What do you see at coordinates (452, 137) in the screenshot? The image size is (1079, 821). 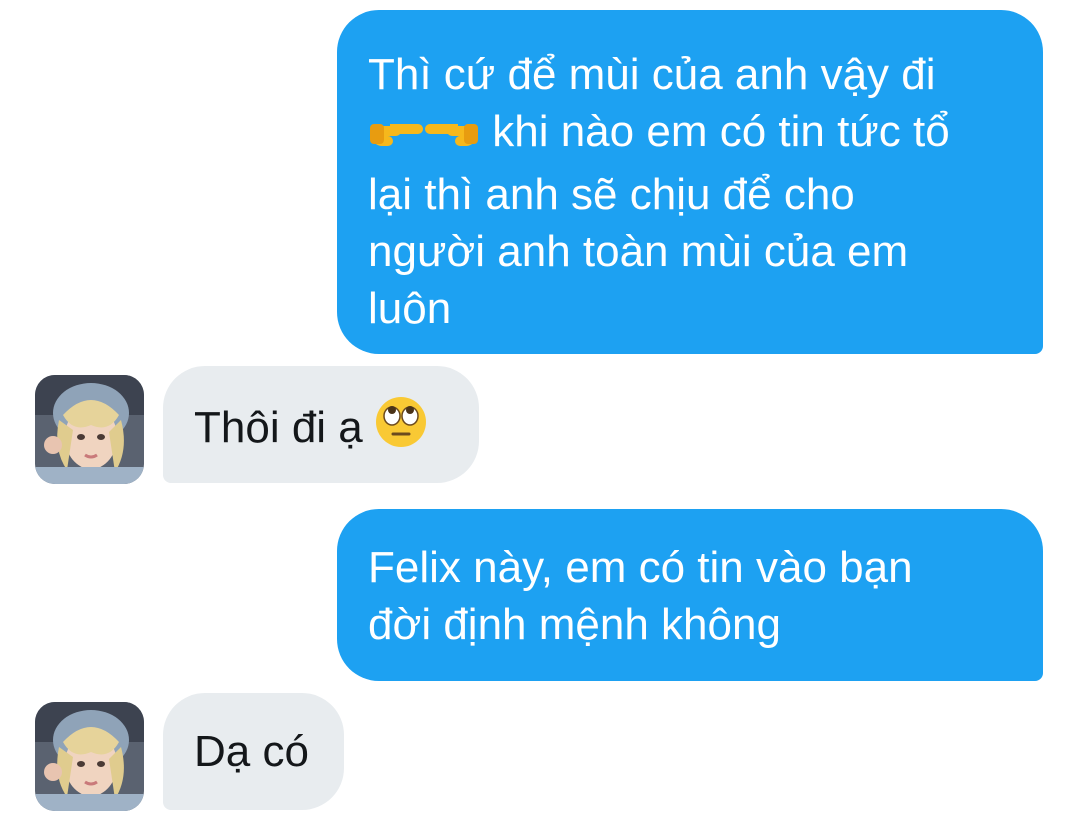 I see `point-left-emoji-icon` at bounding box center [452, 137].